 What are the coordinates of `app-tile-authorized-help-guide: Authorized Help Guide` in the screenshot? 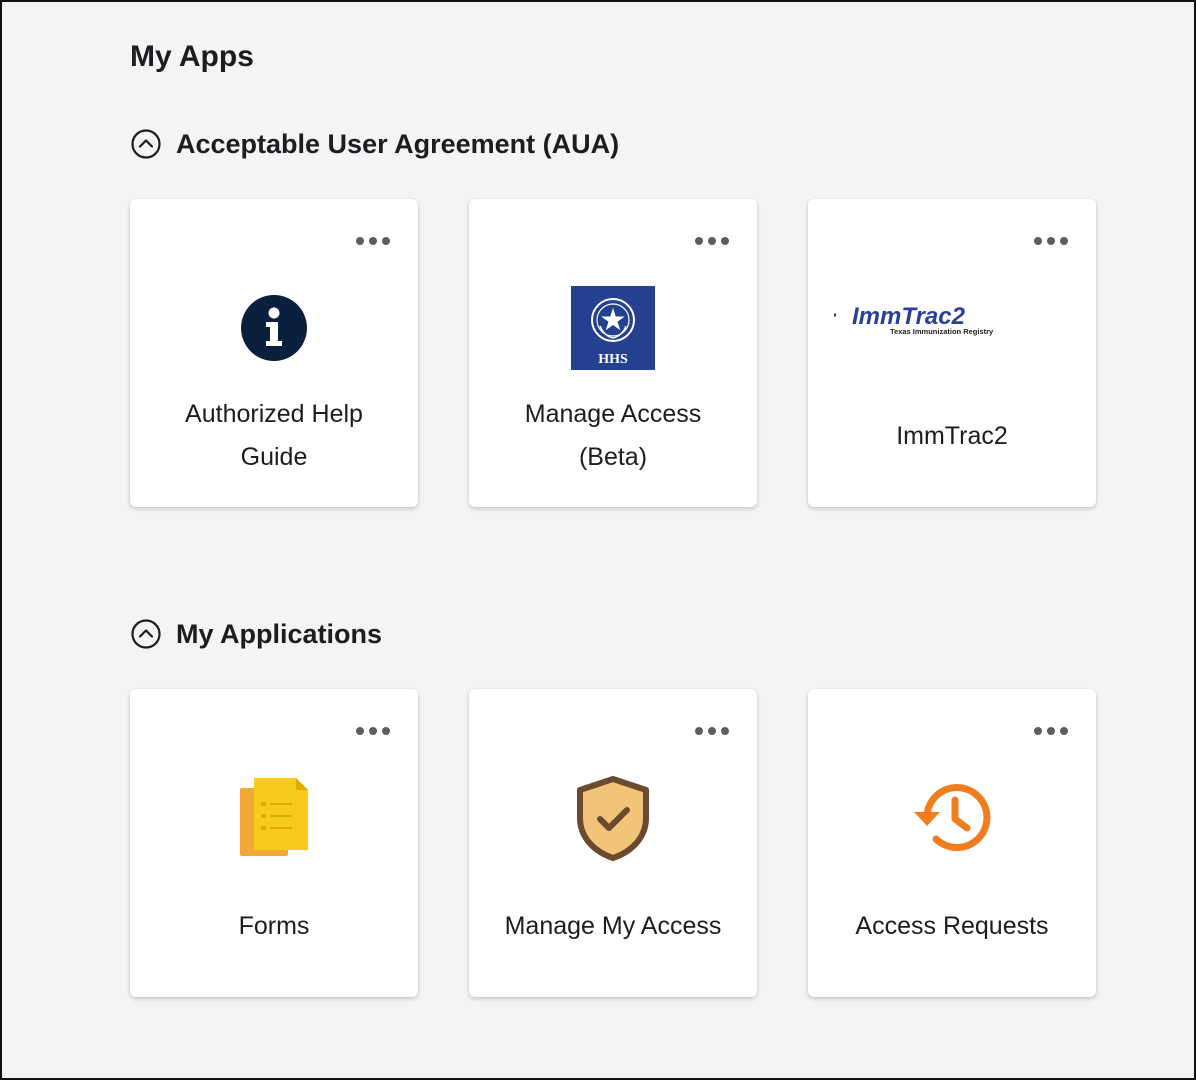 It's located at (274, 353).